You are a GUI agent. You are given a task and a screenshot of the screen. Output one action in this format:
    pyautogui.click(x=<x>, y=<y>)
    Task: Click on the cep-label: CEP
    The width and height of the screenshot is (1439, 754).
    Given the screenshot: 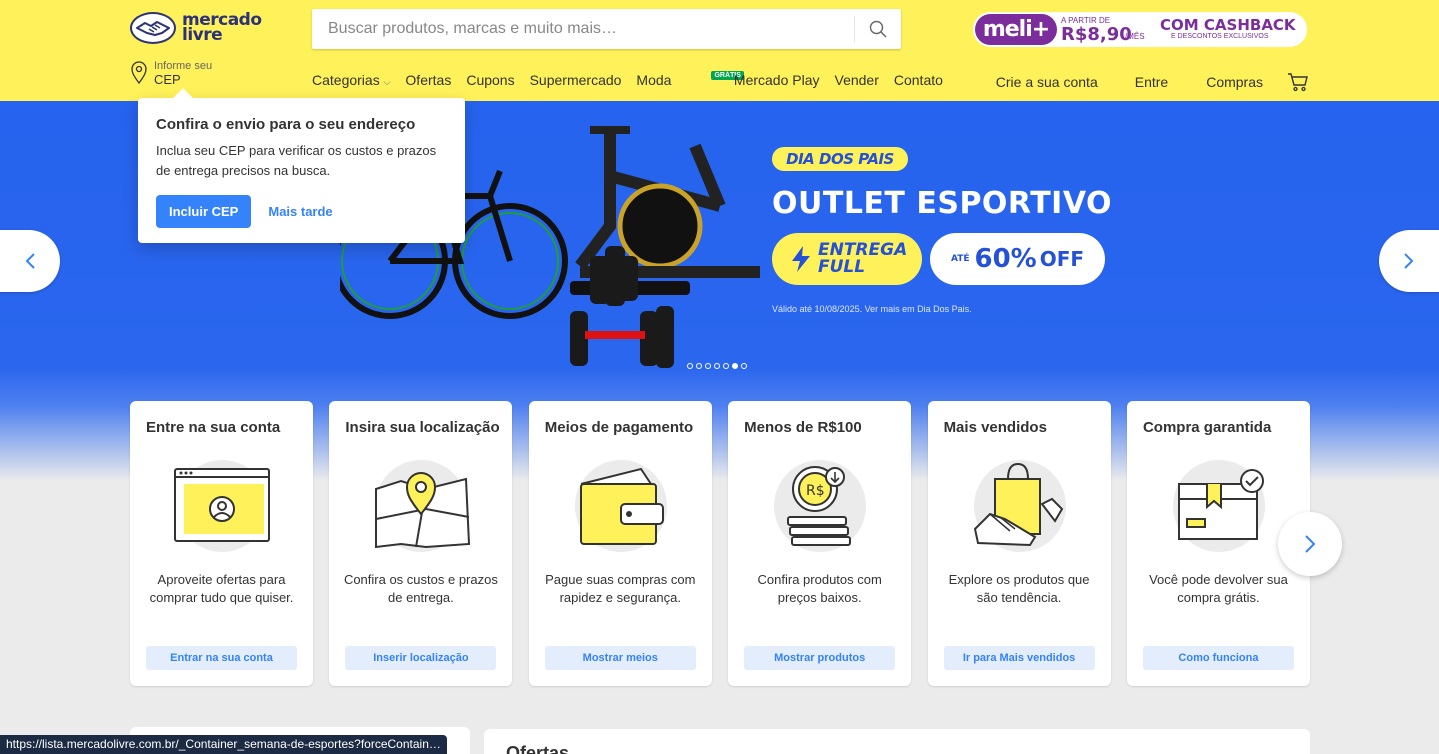 What is the action you would take?
    pyautogui.click(x=167, y=79)
    